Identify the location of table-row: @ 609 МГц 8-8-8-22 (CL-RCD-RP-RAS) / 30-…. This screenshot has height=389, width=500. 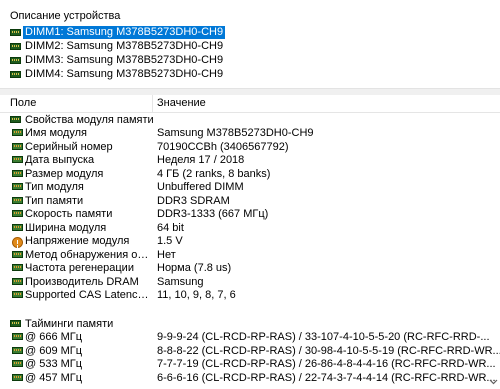
(250, 351).